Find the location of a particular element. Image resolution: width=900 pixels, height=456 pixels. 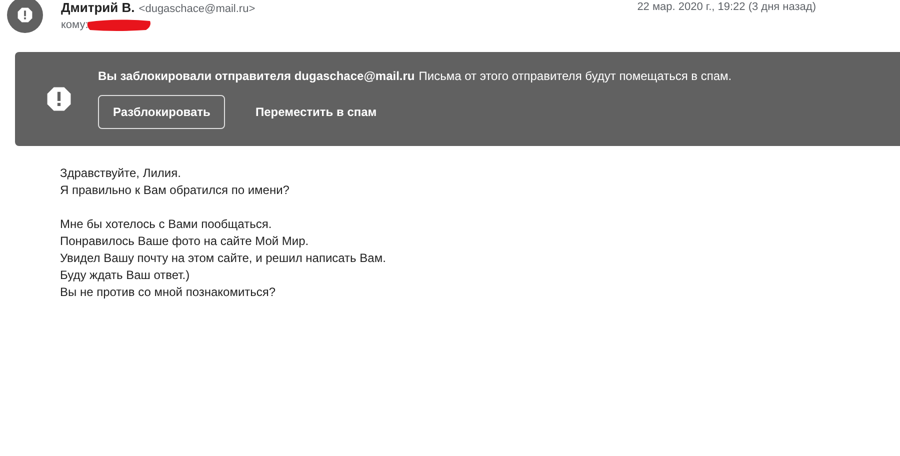

recipient-label: кому: is located at coordinates (74, 25).